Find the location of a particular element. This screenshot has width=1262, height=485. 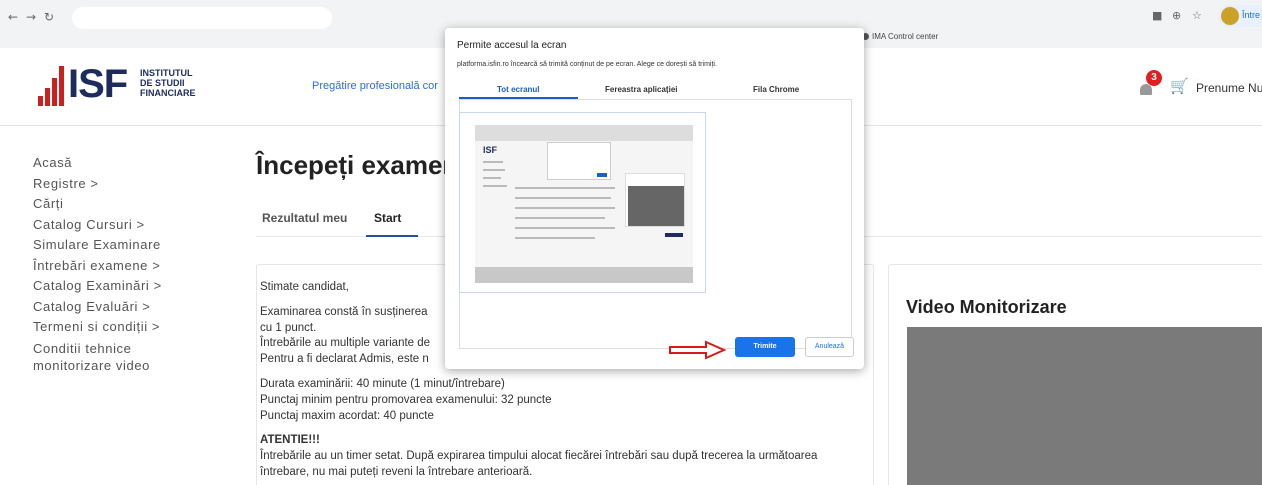

reload-icon: ↻ is located at coordinates (49, 17).